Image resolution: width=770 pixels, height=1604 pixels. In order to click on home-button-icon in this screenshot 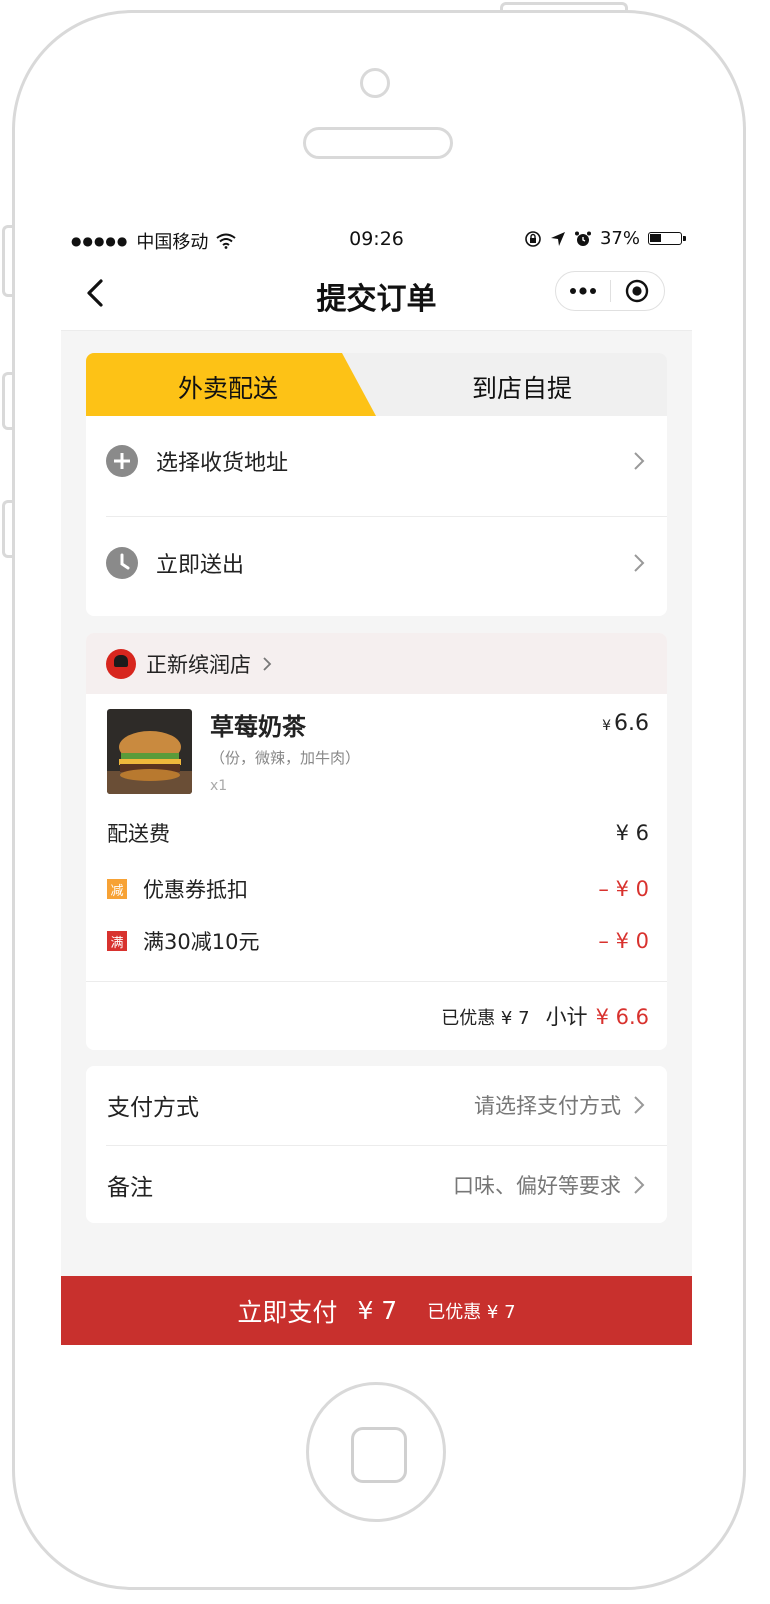, I will do `click(379, 1455)`.